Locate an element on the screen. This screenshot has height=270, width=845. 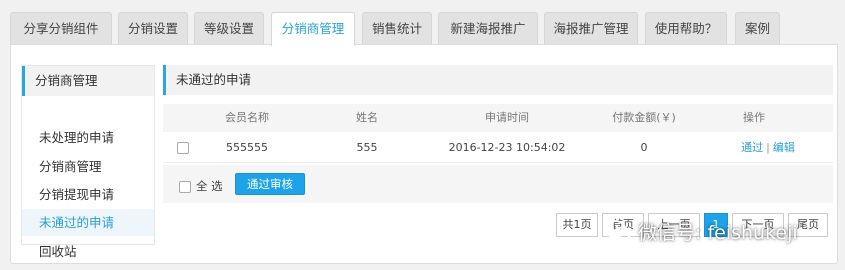
bulk-action-bar: 全 选 通过审核 is located at coordinates (498, 184).